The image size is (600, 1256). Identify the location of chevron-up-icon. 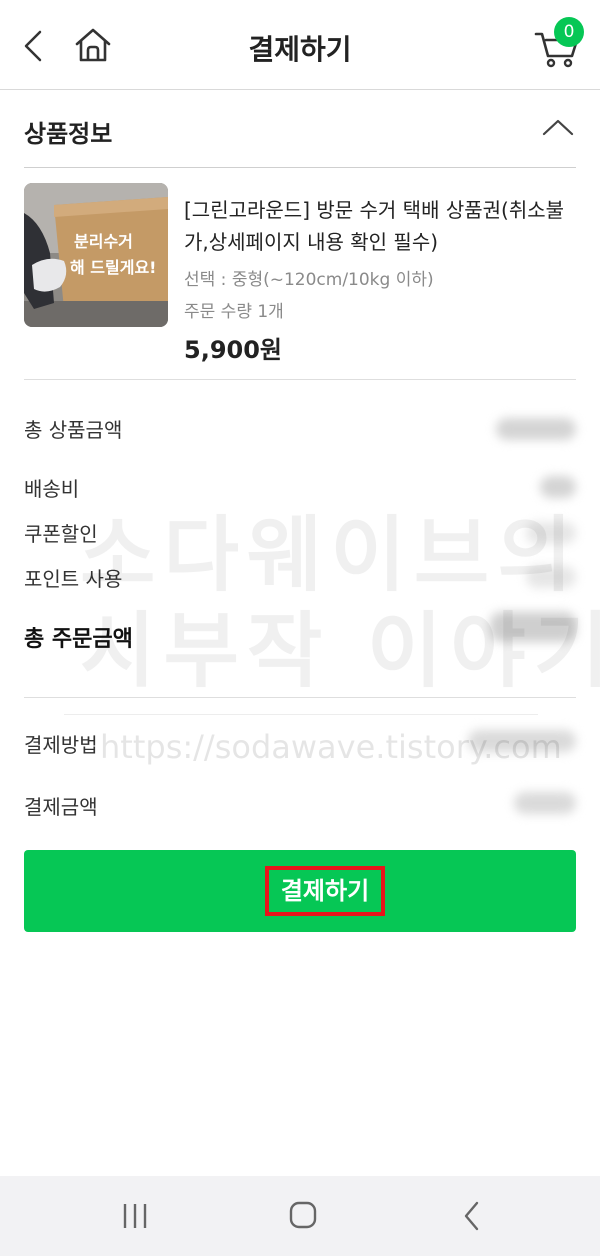
(558, 127).